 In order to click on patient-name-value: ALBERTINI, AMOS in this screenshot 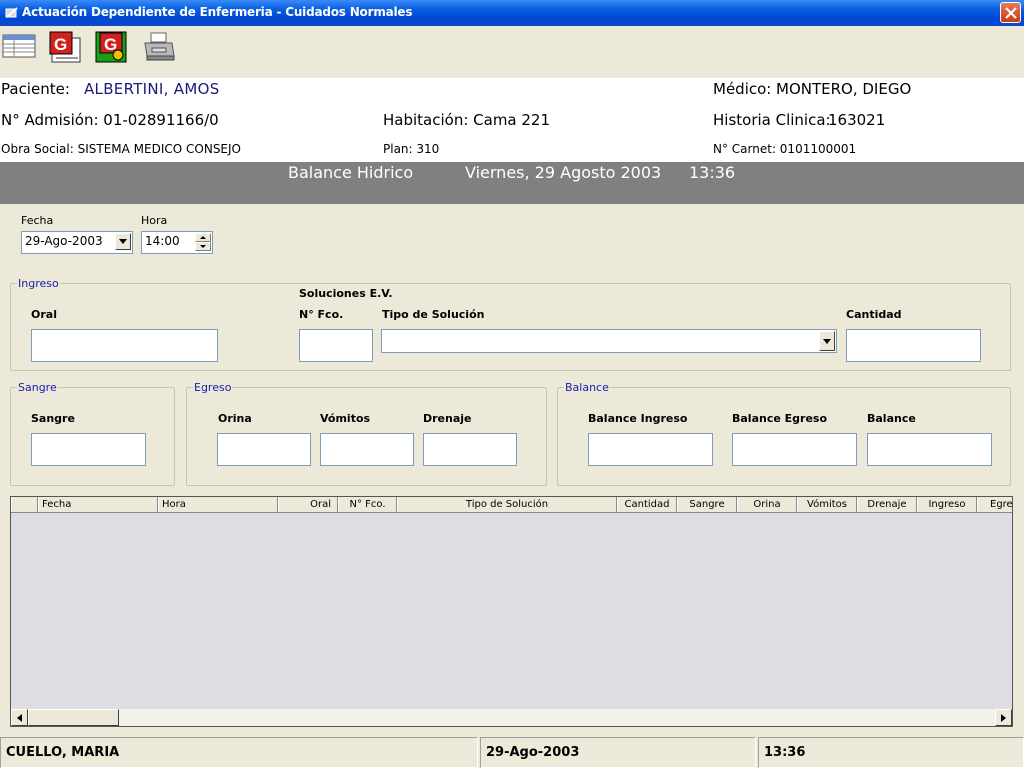, I will do `click(152, 89)`.